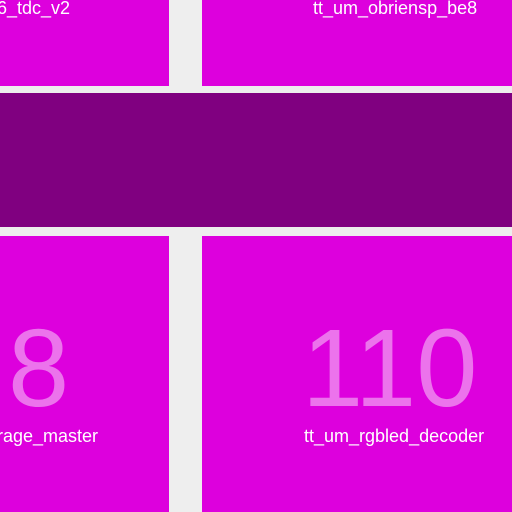 The width and height of the screenshot is (512, 512). Describe the element at coordinates (35, 9) in the screenshot. I see `tile-title: 6_tdc_v2` at that location.